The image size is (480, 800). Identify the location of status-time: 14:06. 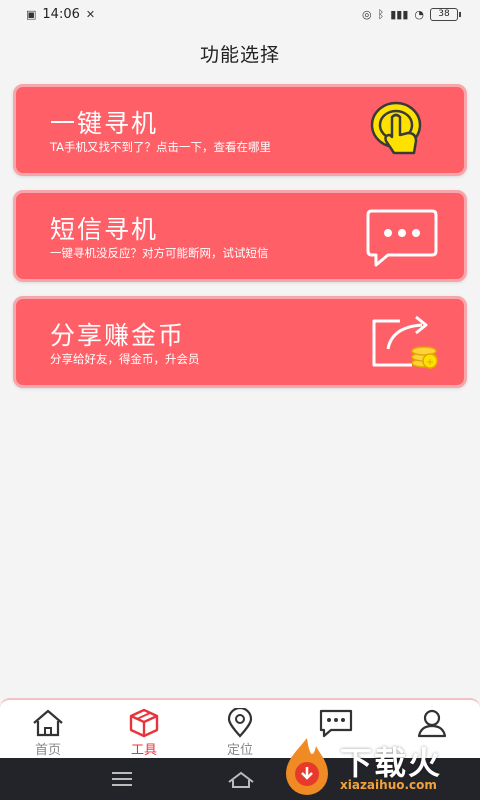
(61, 14).